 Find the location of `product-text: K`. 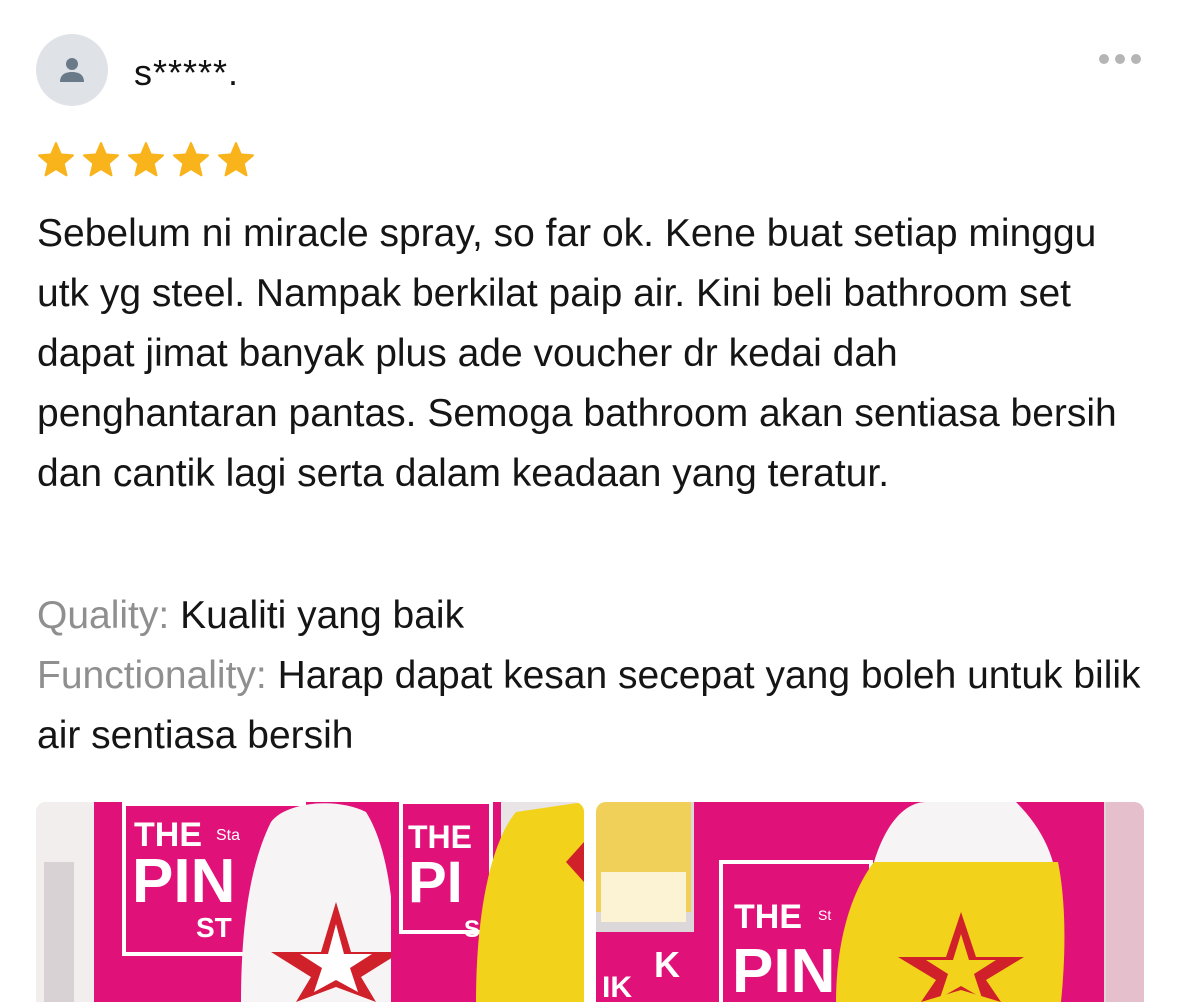

product-text: K is located at coordinates (667, 964).